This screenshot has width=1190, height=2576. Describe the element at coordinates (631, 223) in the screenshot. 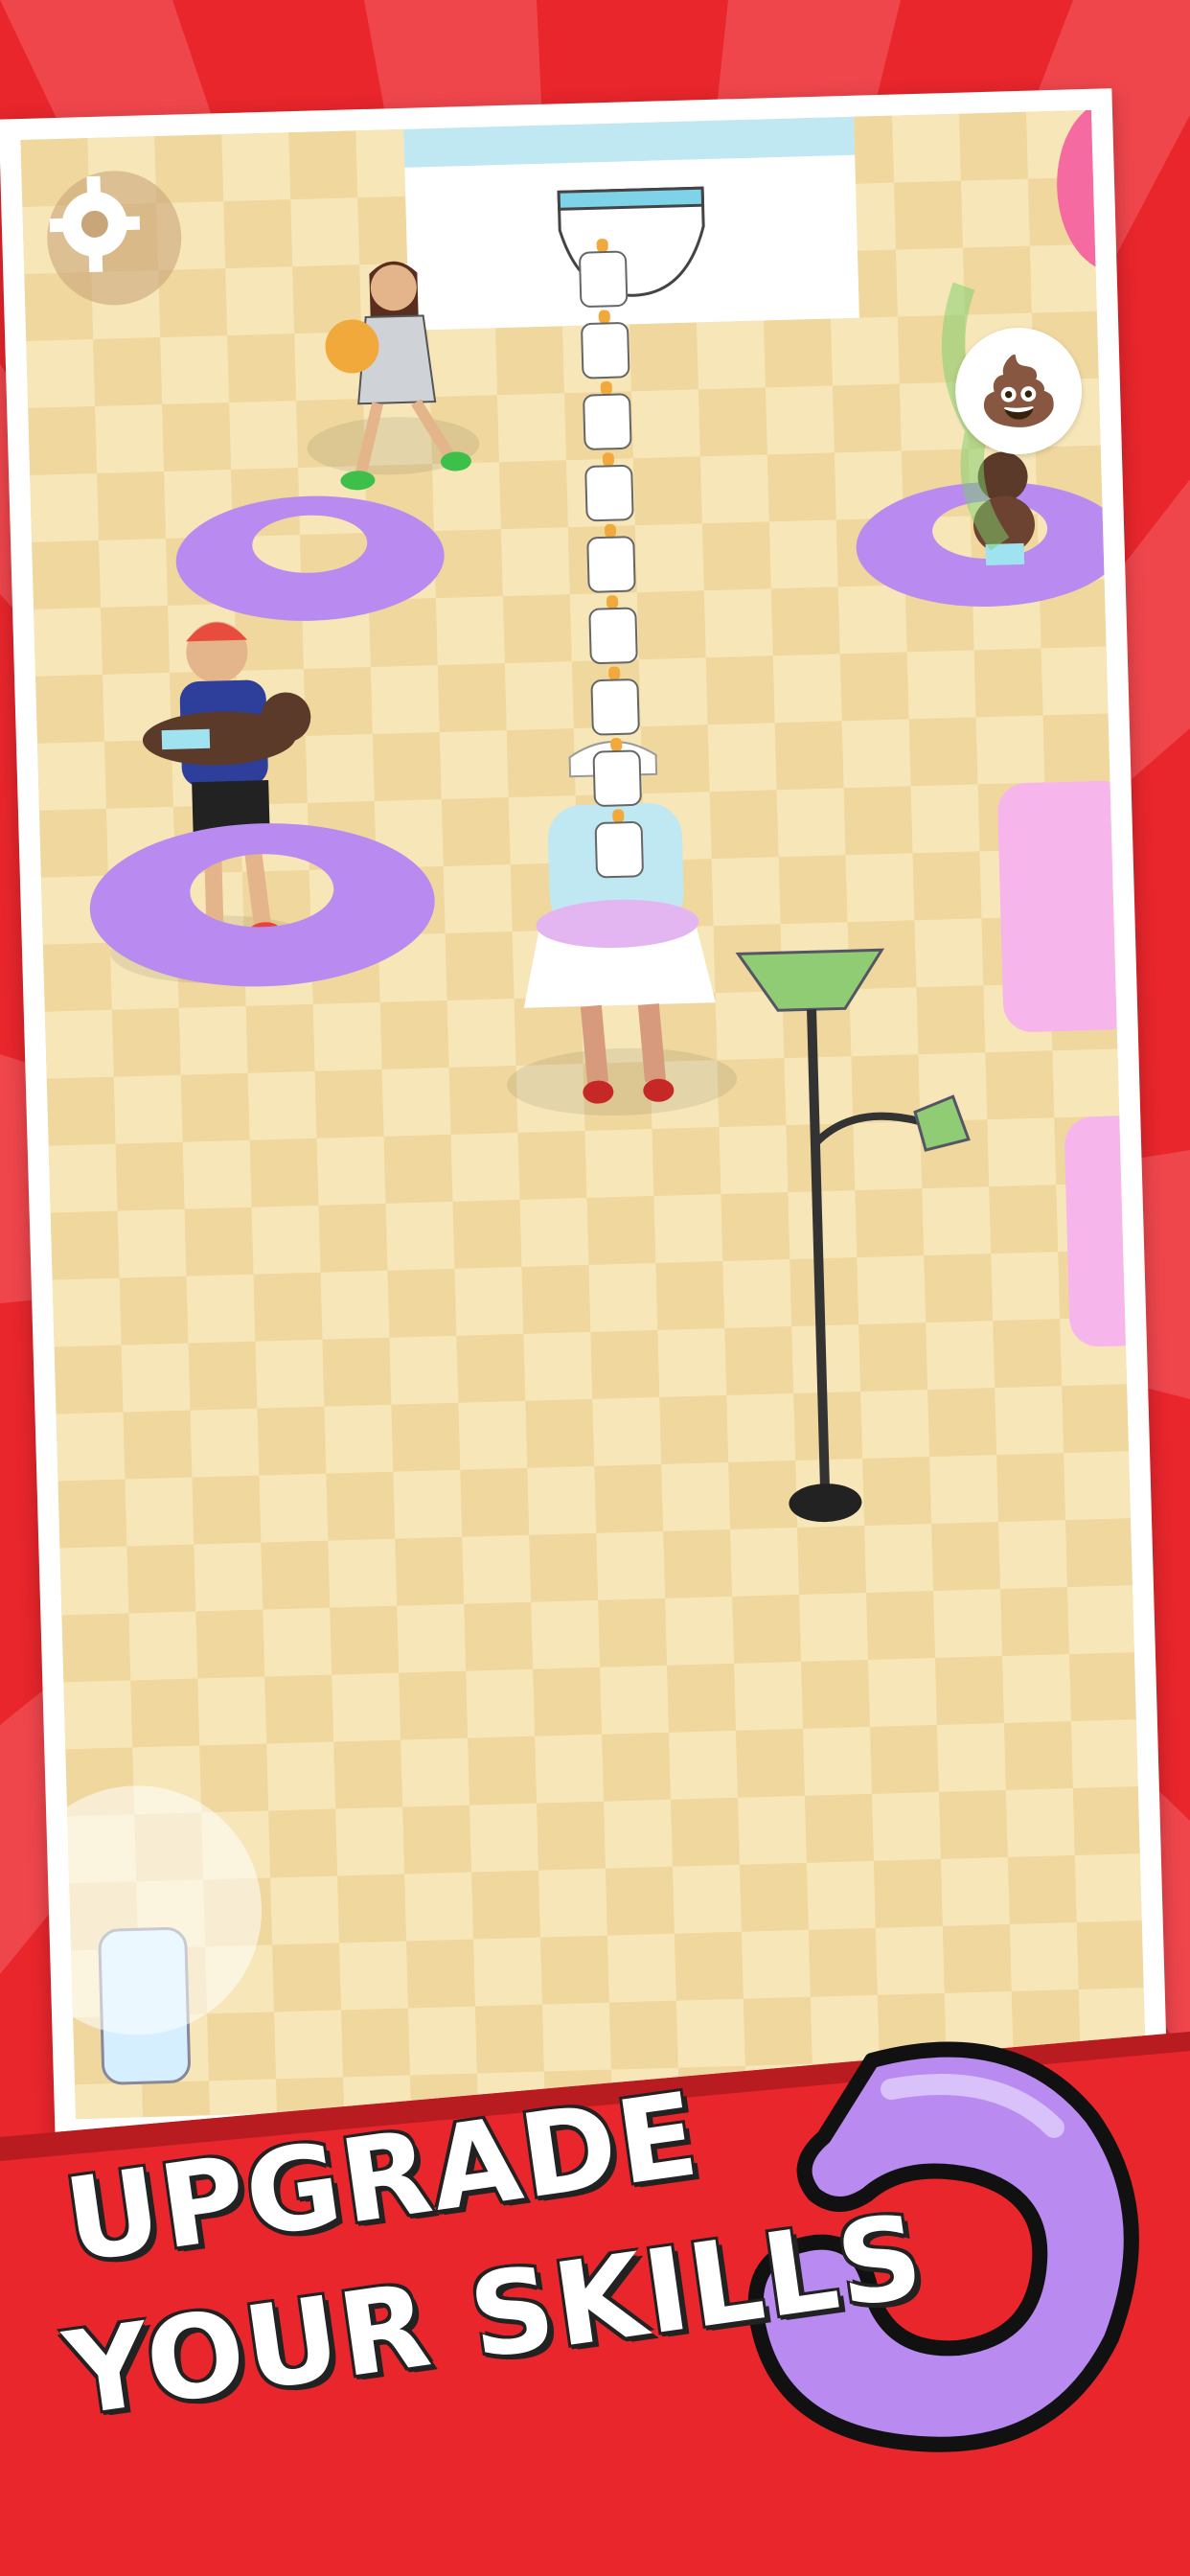

I see `diaper-counter` at that location.